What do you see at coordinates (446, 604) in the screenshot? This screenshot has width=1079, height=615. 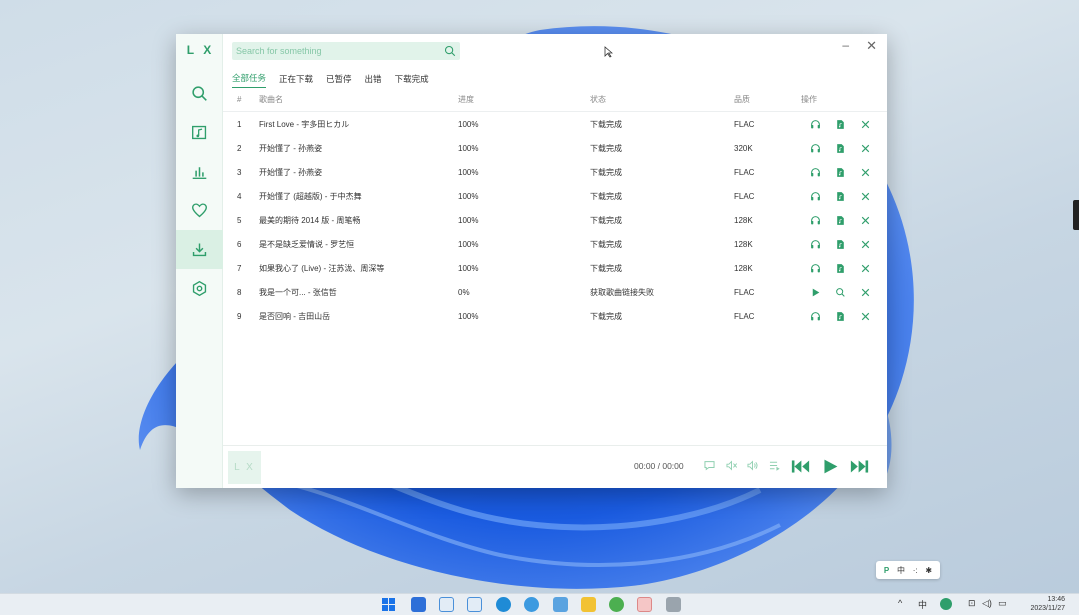 I see `taskbar-app-cloud` at bounding box center [446, 604].